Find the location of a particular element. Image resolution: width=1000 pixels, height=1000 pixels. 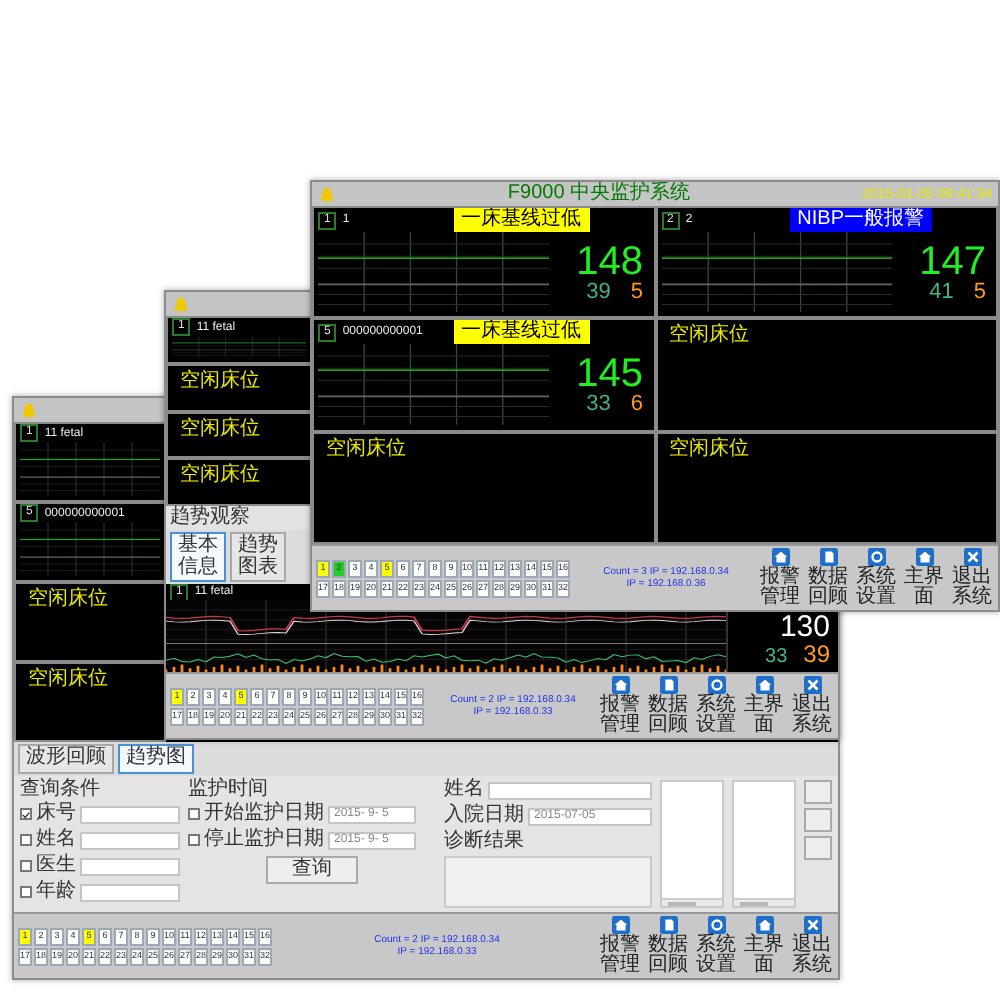

field-label: 入院日期 is located at coordinates (484, 816).